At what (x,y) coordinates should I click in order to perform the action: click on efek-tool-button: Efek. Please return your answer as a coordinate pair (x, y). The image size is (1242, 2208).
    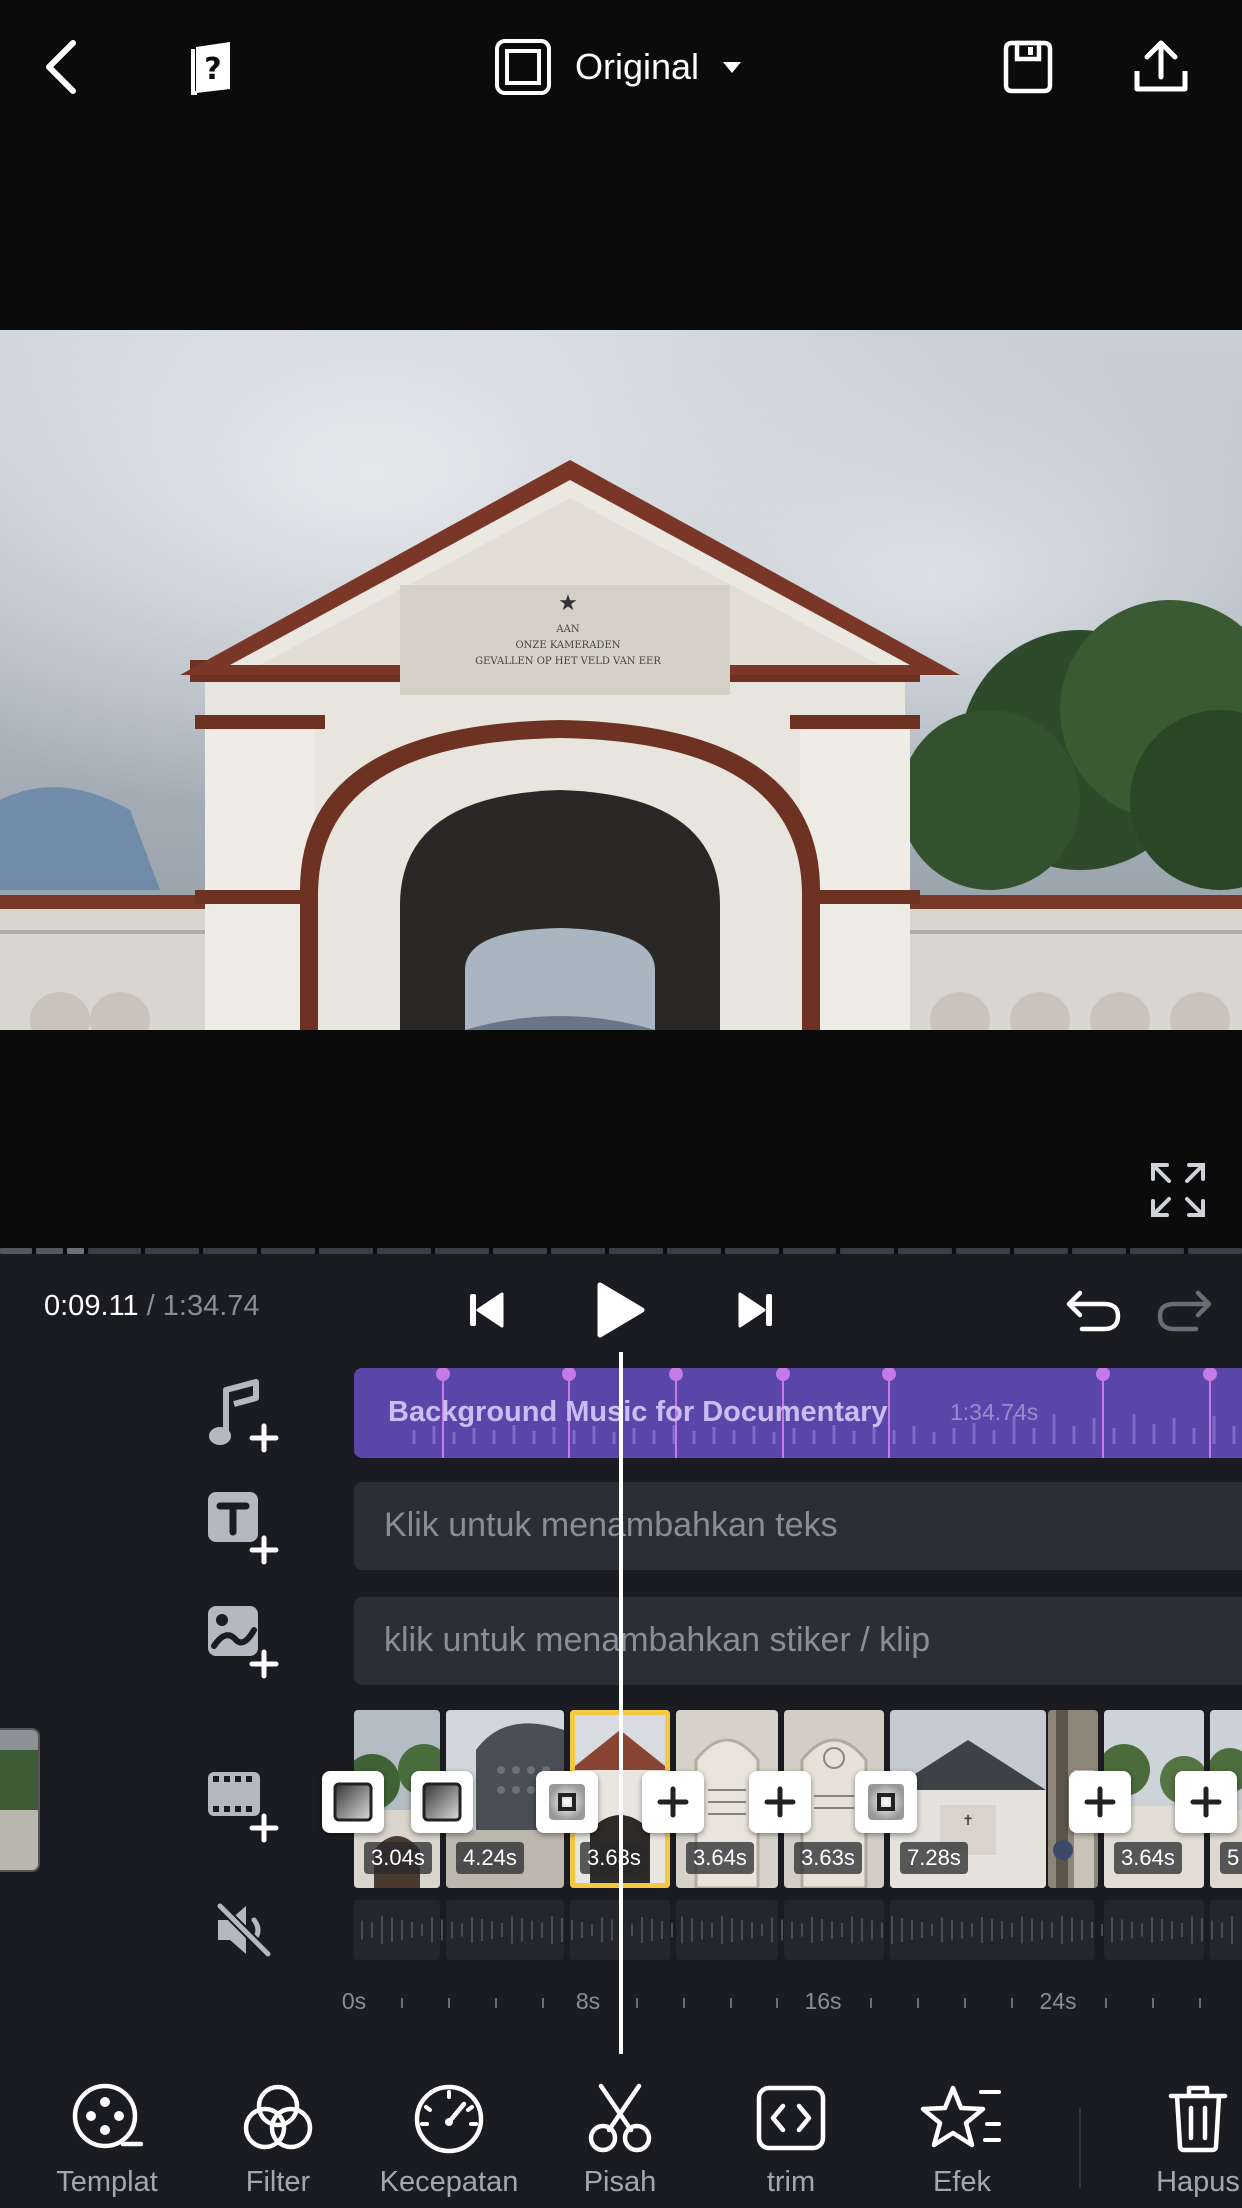
    Looking at the image, I should click on (962, 2131).